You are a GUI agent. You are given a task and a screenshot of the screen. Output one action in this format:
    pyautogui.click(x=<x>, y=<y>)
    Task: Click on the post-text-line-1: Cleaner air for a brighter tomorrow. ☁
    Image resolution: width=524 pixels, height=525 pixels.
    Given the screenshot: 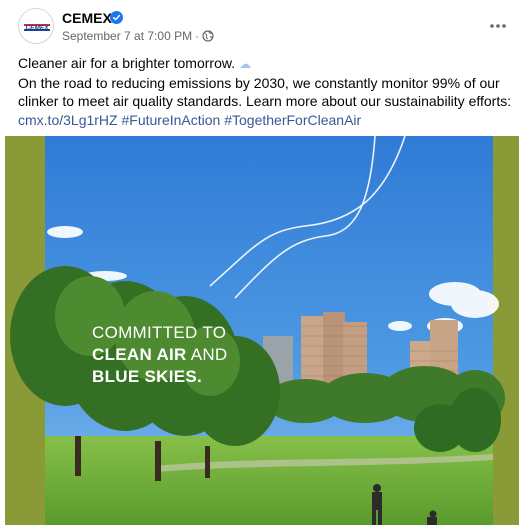 What is the action you would take?
    pyautogui.click(x=268, y=64)
    